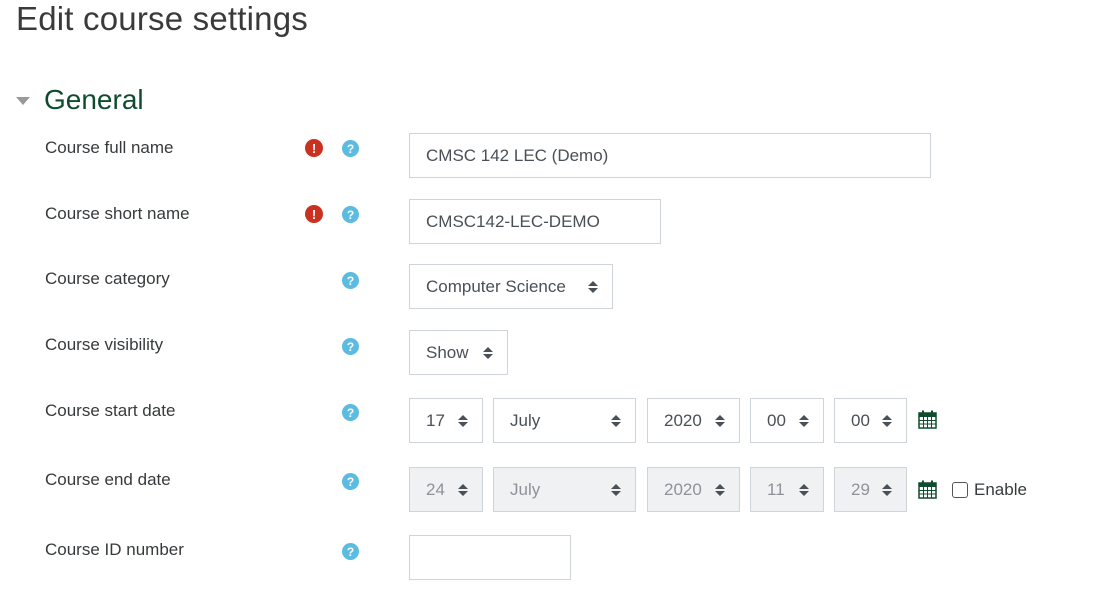  I want to click on category-select: Computer Science, so click(511, 286).